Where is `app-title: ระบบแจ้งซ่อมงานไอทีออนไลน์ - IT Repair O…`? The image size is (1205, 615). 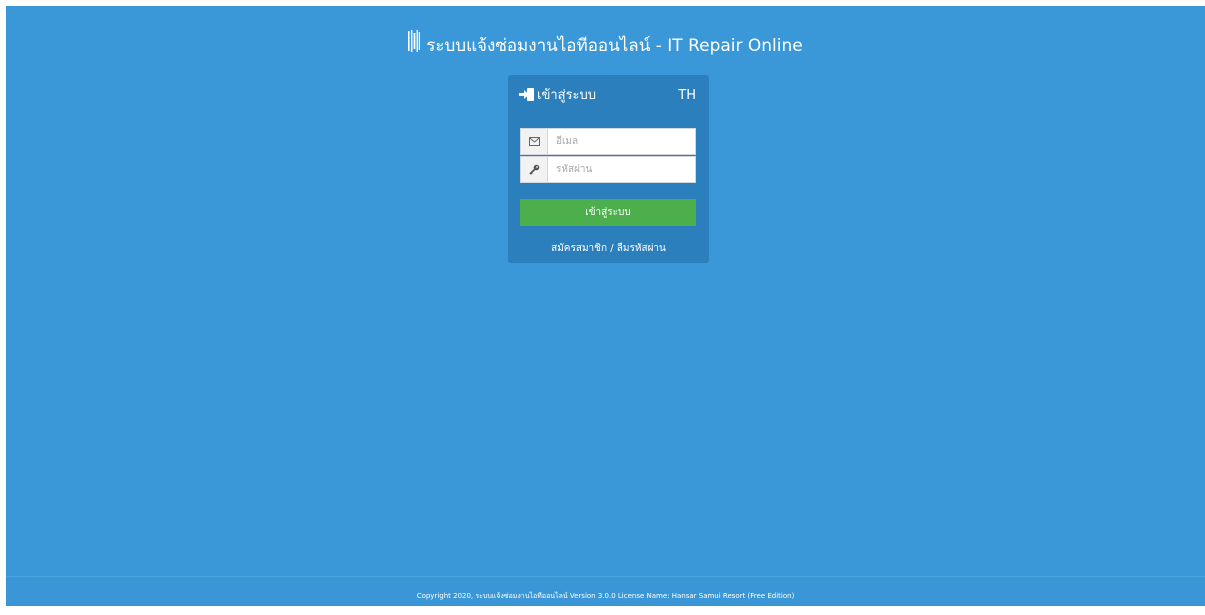
app-title: ระบบแจ้งซ่อมงานไอทีออนไลน์ - IT Repair O… is located at coordinates (614, 46).